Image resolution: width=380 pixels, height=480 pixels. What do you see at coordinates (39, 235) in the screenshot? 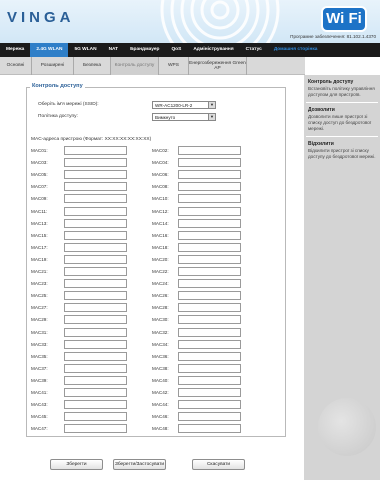
I see `mac-label: MAC15:` at bounding box center [39, 235].